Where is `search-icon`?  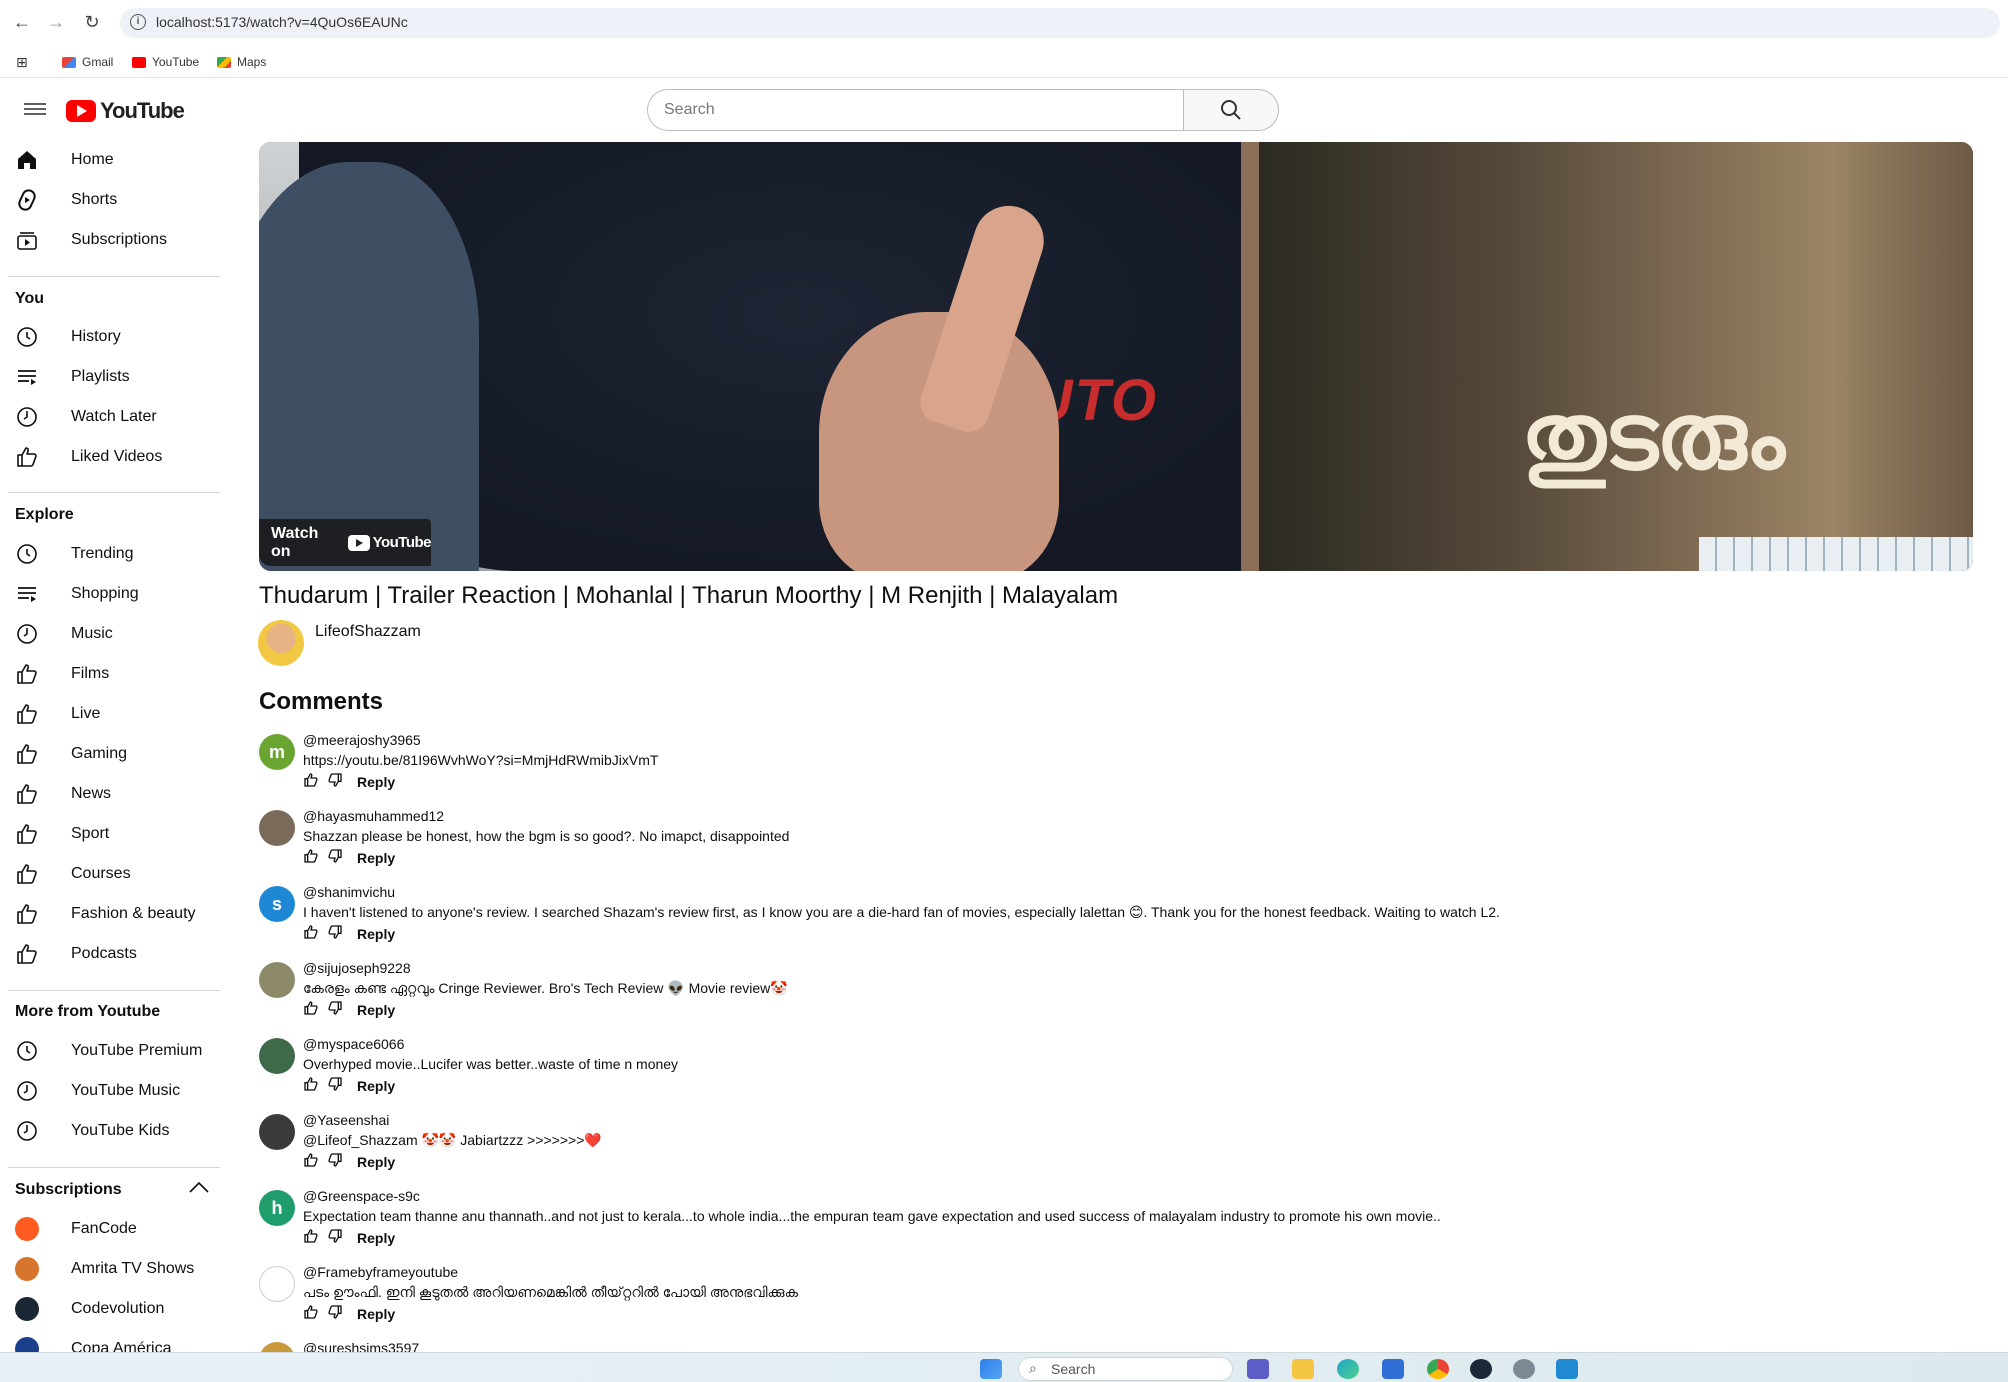 search-icon is located at coordinates (1231, 110).